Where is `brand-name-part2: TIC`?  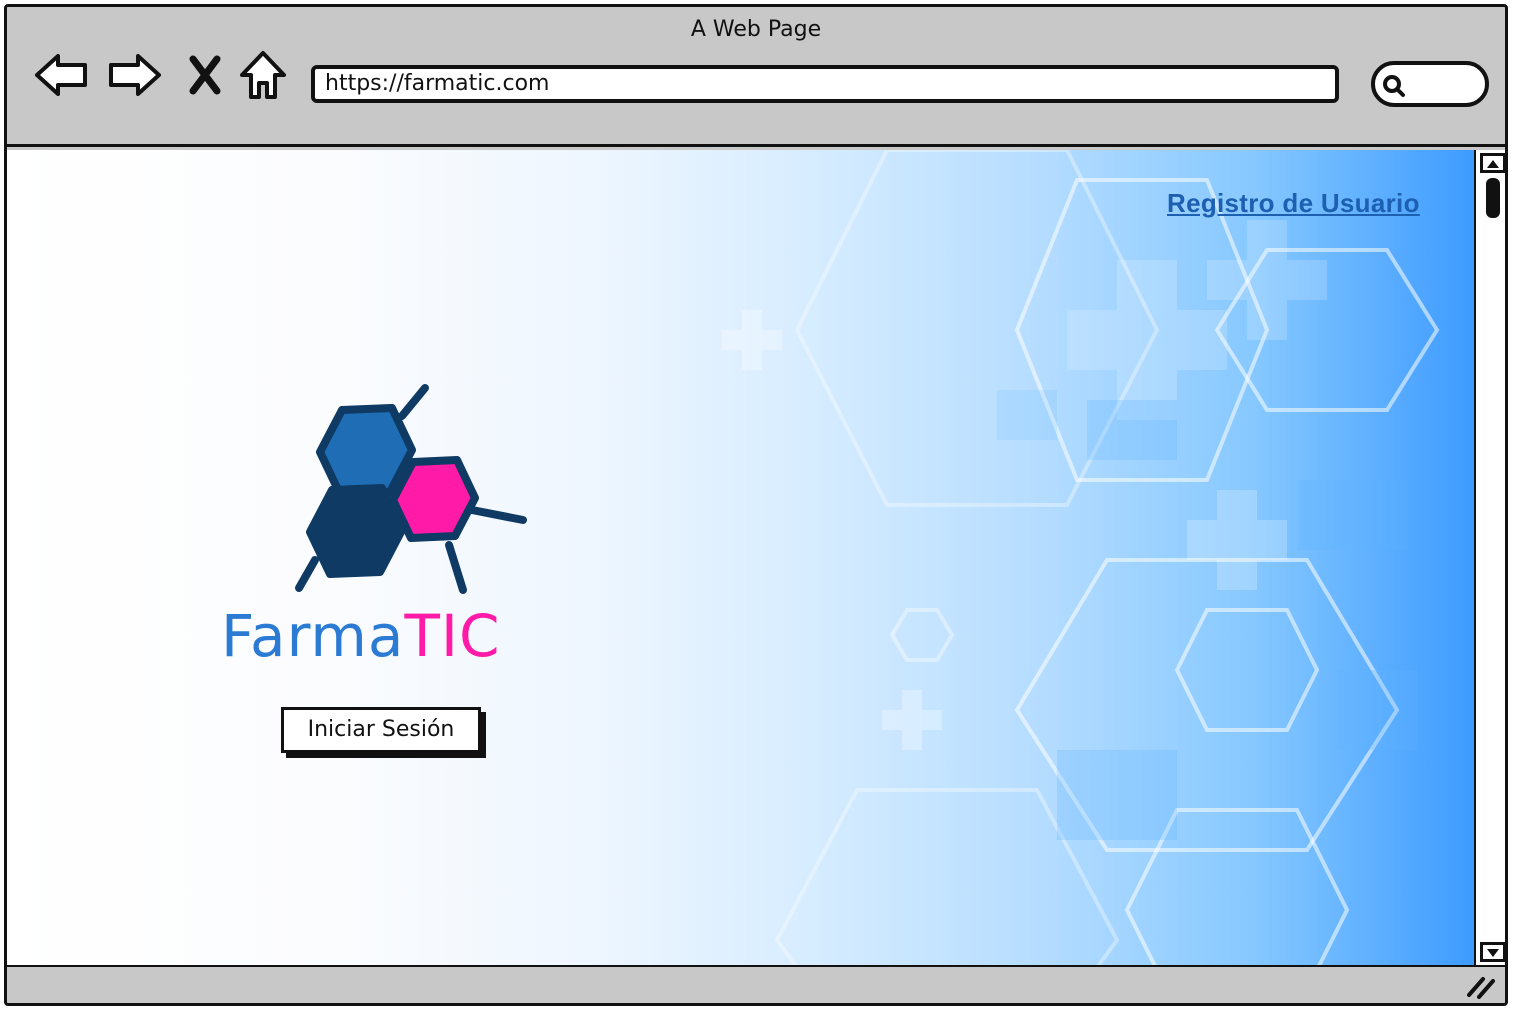 brand-name-part2: TIC is located at coordinates (452, 636).